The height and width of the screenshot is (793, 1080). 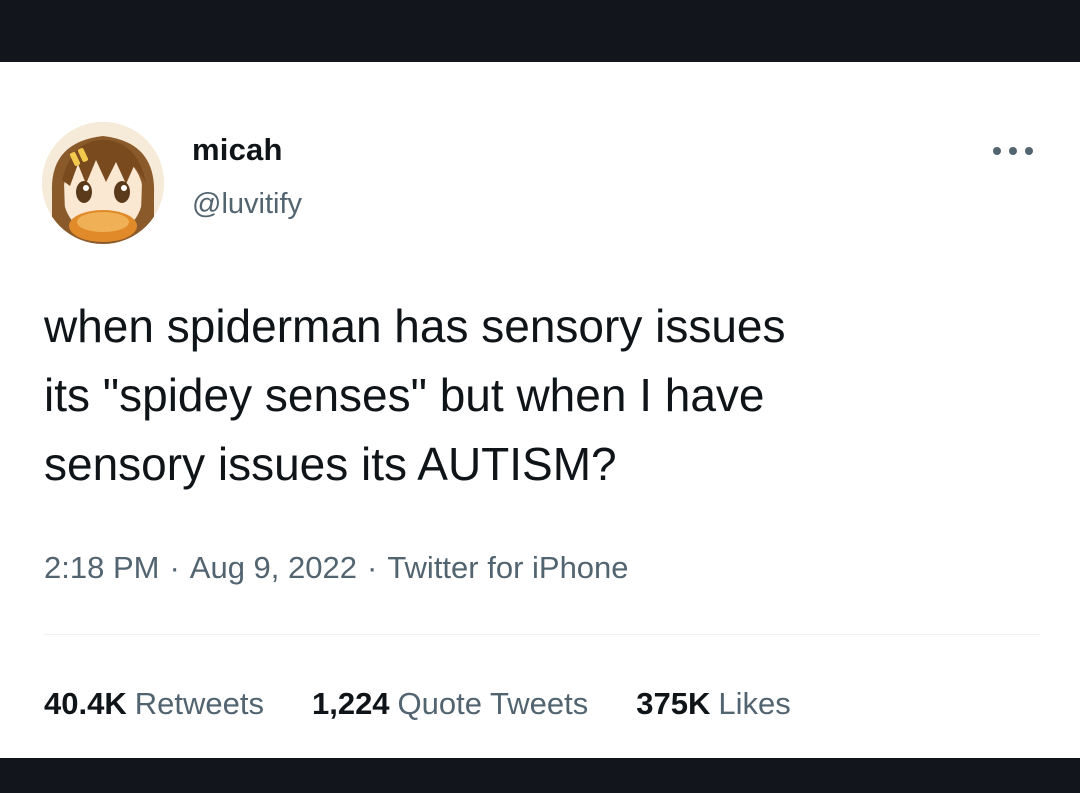 I want to click on display-name: micah, so click(x=237, y=150).